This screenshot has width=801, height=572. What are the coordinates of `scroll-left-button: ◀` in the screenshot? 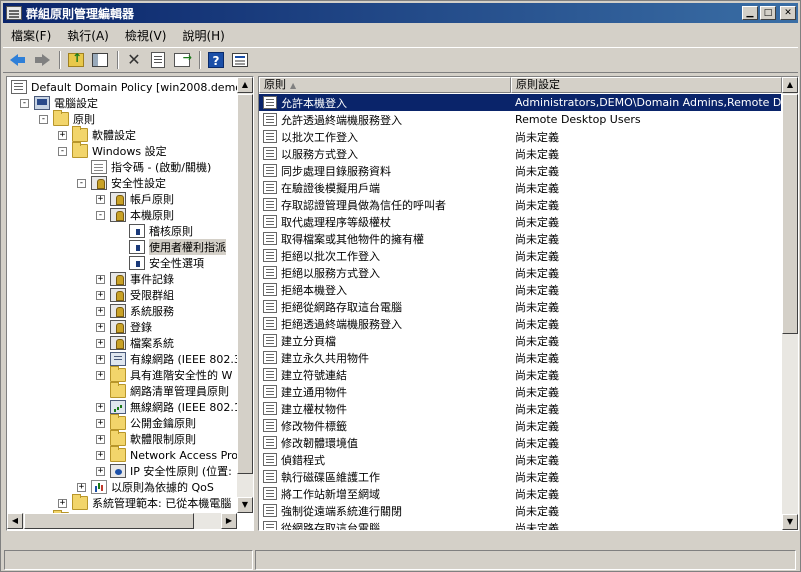 It's located at (15, 521).